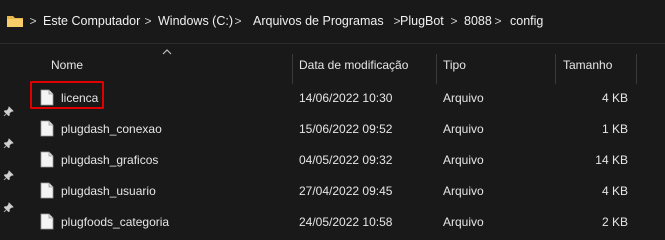 Image resolution: width=665 pixels, height=240 pixels. I want to click on file-name: plugdash_graficos, so click(110, 160).